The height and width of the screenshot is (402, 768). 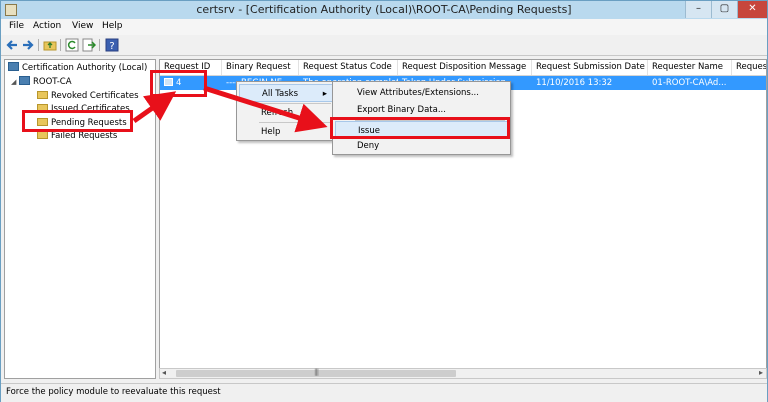 What do you see at coordinates (463, 373) in the screenshot?
I see `horizontal-scrollbar: ◂ ||| ▸` at bounding box center [463, 373].